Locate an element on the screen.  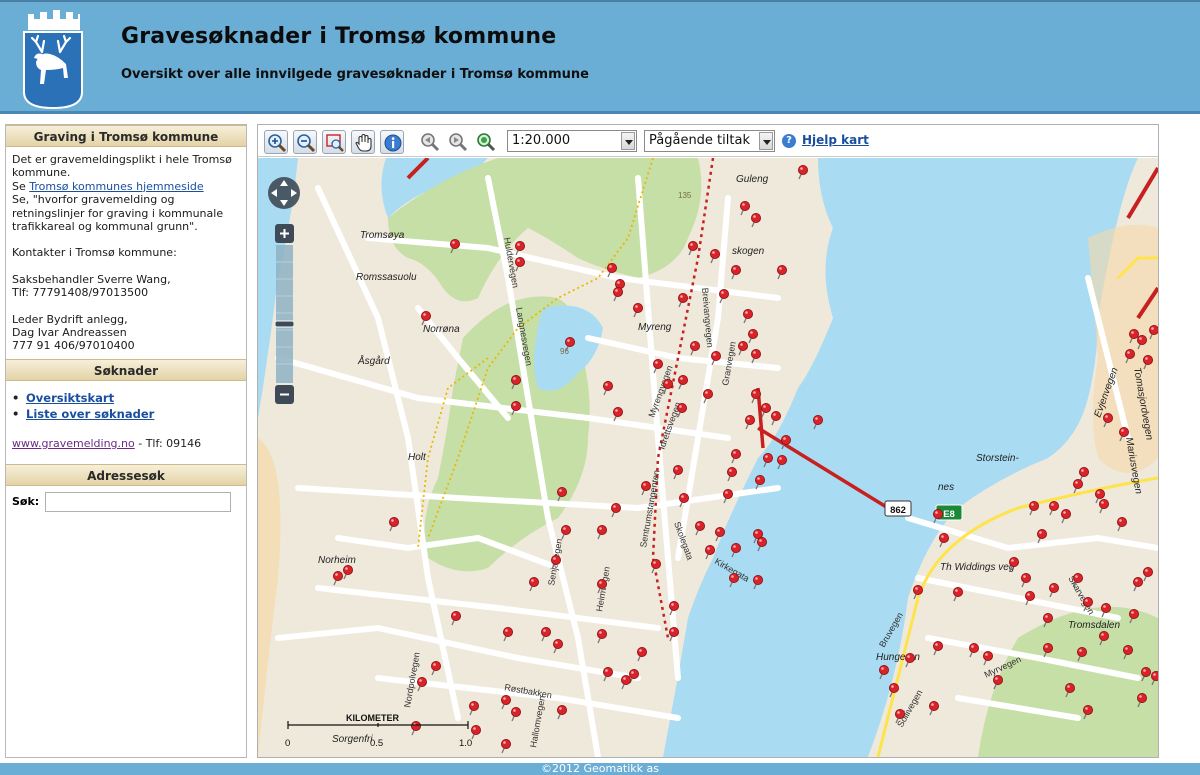
place-label: Guleng is located at coordinates (752, 179).